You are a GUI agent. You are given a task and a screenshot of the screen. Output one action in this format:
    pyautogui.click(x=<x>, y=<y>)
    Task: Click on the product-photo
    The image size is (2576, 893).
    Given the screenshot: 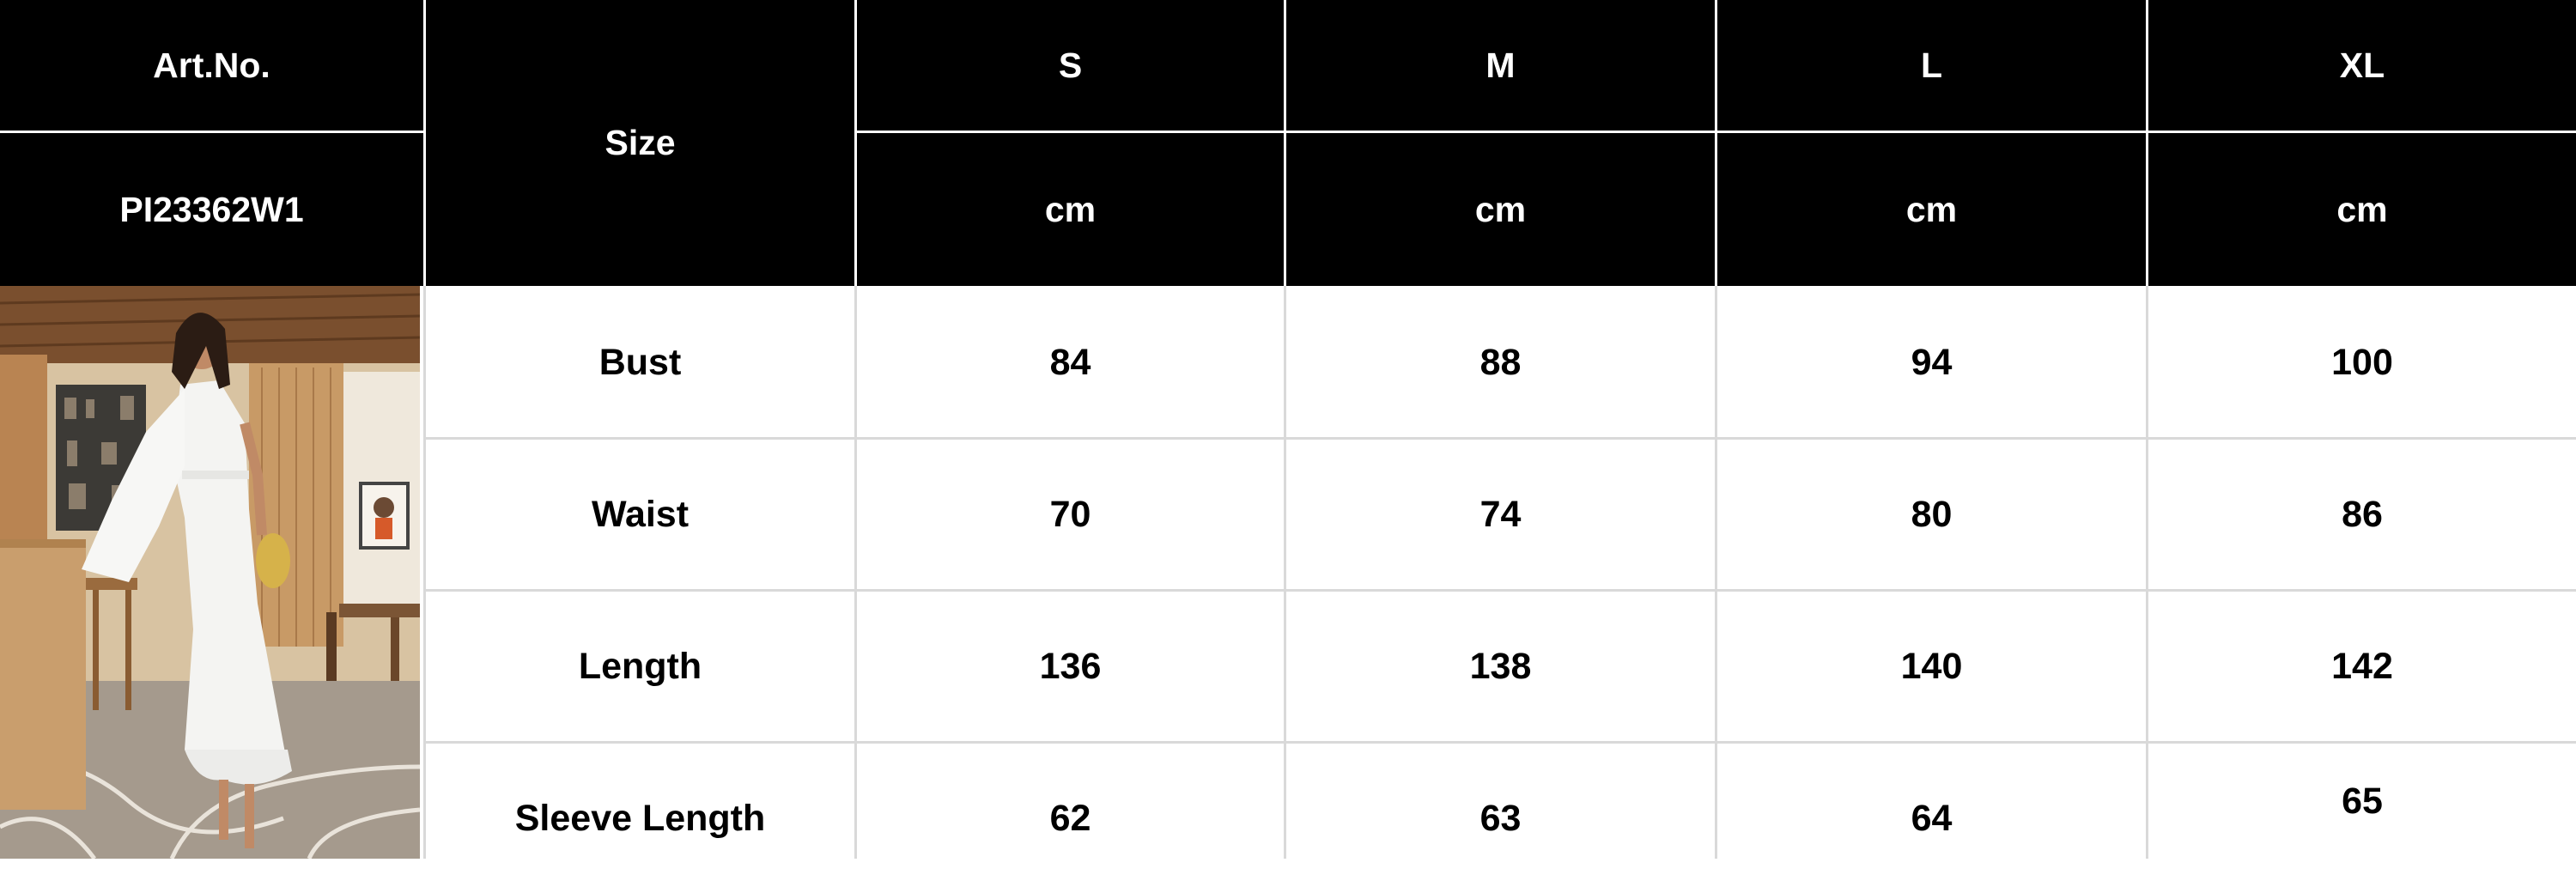 What is the action you would take?
    pyautogui.click(x=210, y=572)
    